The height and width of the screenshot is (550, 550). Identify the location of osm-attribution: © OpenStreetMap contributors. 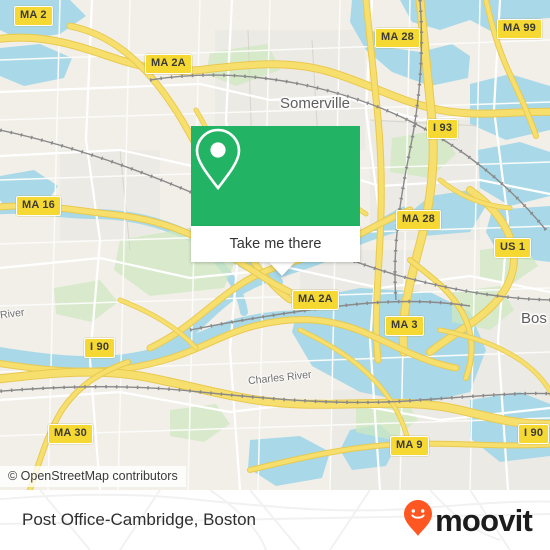
(93, 476).